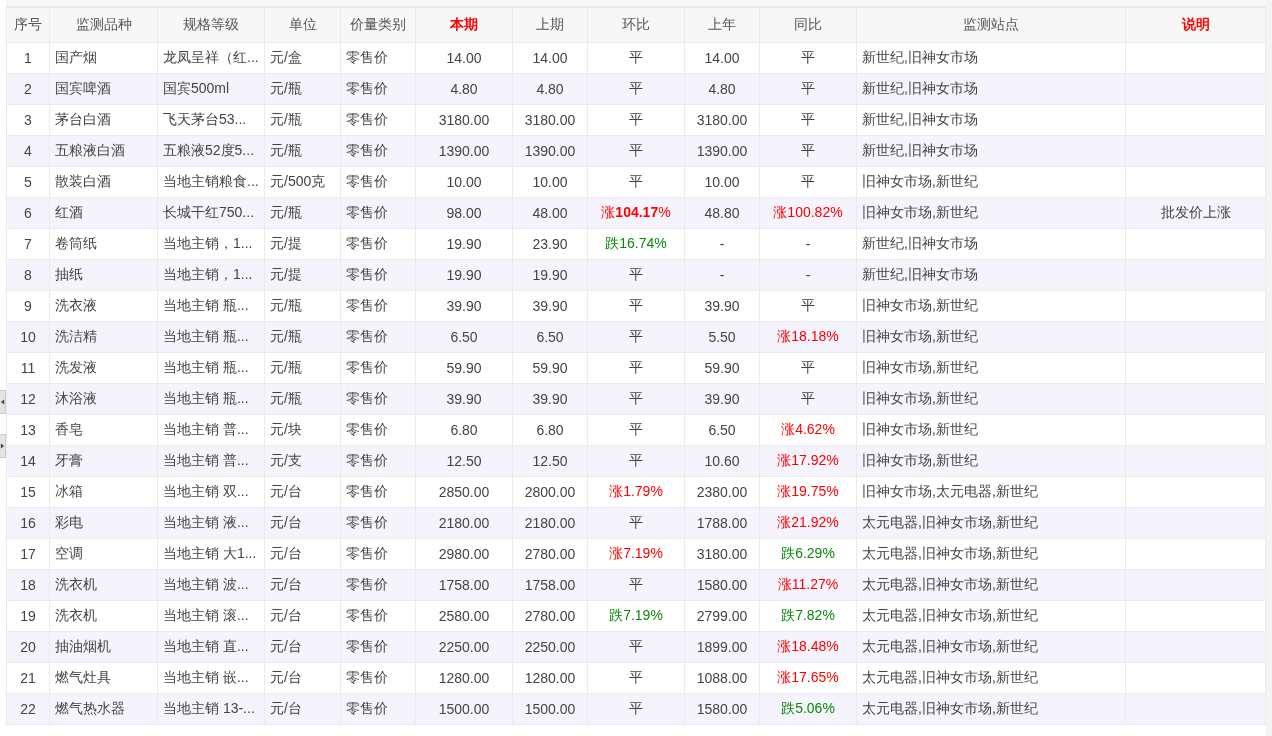 The height and width of the screenshot is (736, 1272). What do you see at coordinates (636, 554) in the screenshot?
I see `table-cell: 涨7.19%` at bounding box center [636, 554].